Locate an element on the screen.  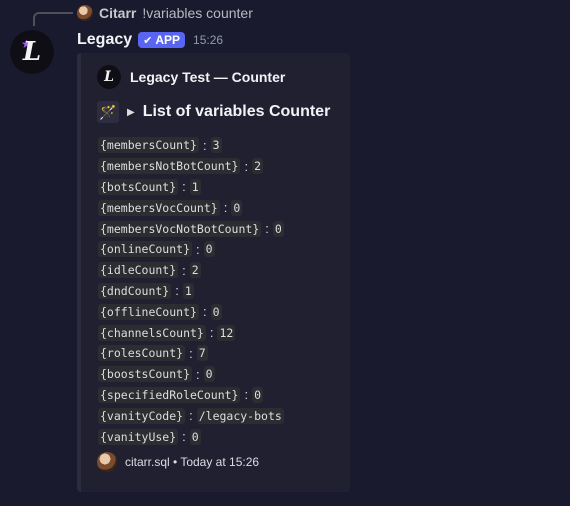
variable-key: {rolesCount} is located at coordinates (142, 353).